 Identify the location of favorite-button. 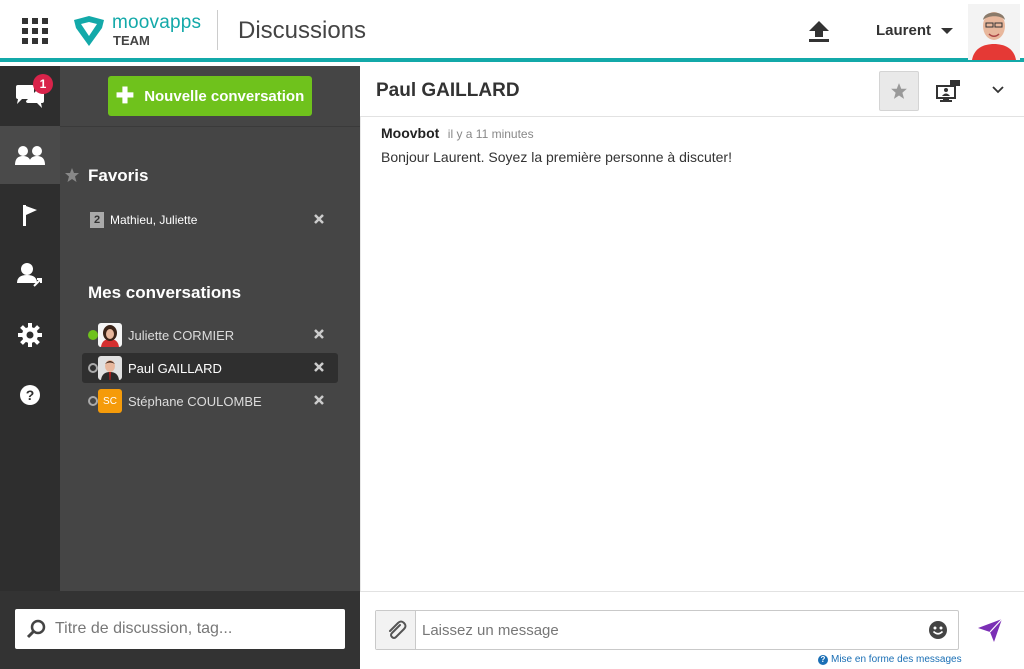
(899, 91).